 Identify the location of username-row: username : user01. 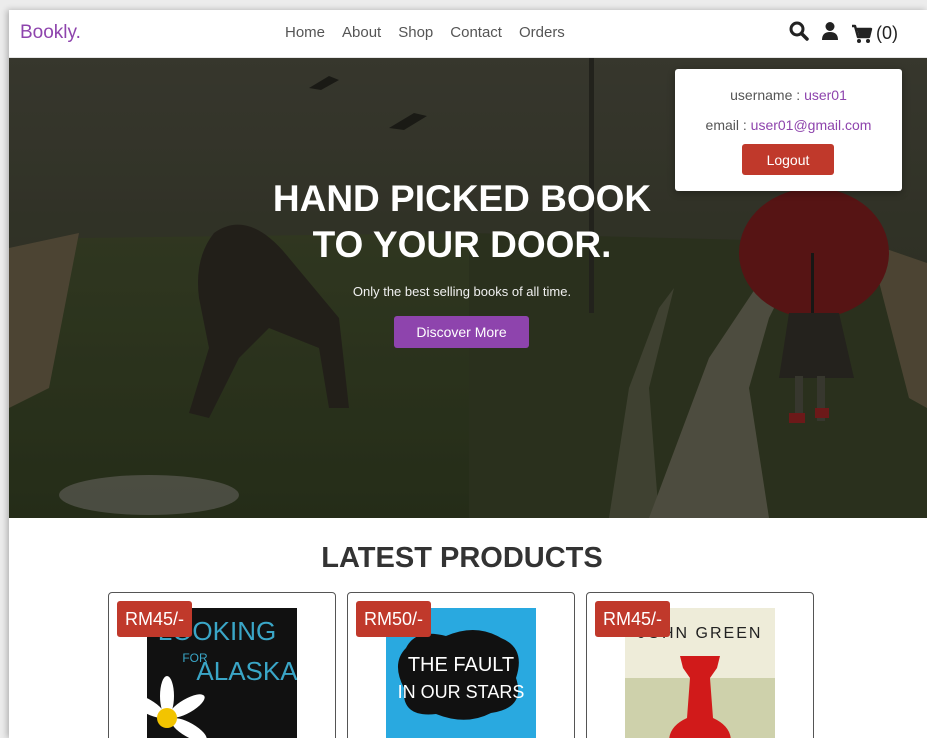
(788, 95).